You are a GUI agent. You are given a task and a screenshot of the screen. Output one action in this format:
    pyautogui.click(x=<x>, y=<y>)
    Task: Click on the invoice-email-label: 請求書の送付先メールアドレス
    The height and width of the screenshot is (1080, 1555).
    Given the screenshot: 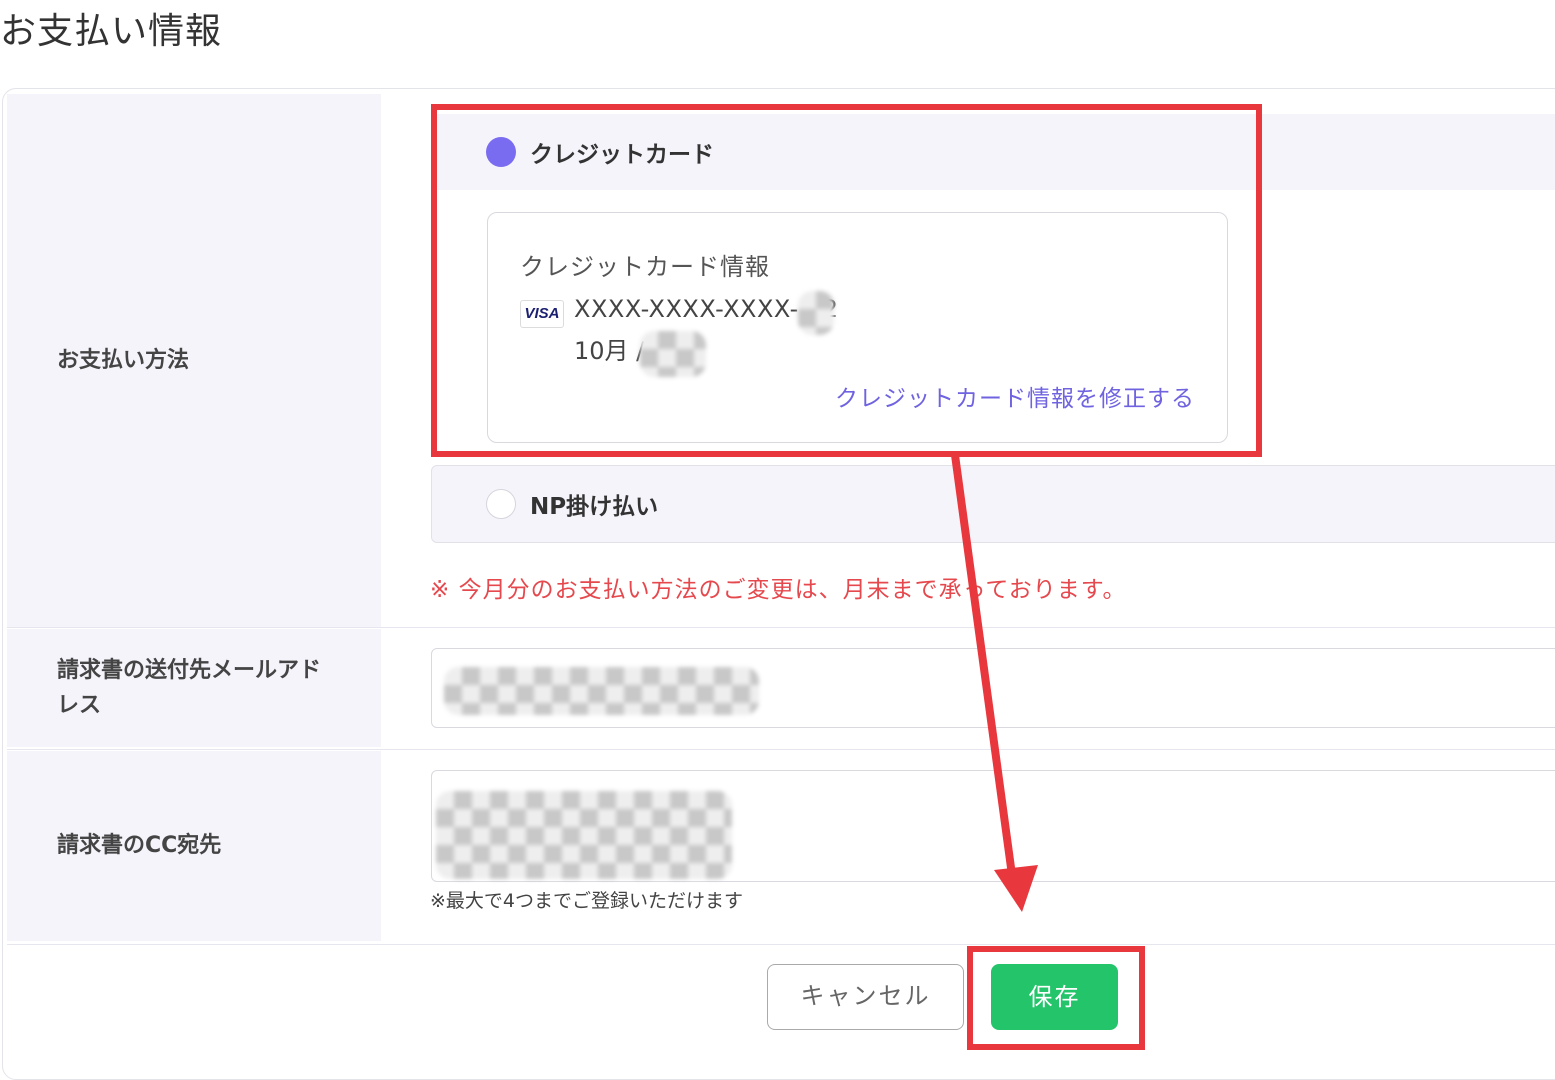 What is the action you would take?
    pyautogui.click(x=194, y=688)
    